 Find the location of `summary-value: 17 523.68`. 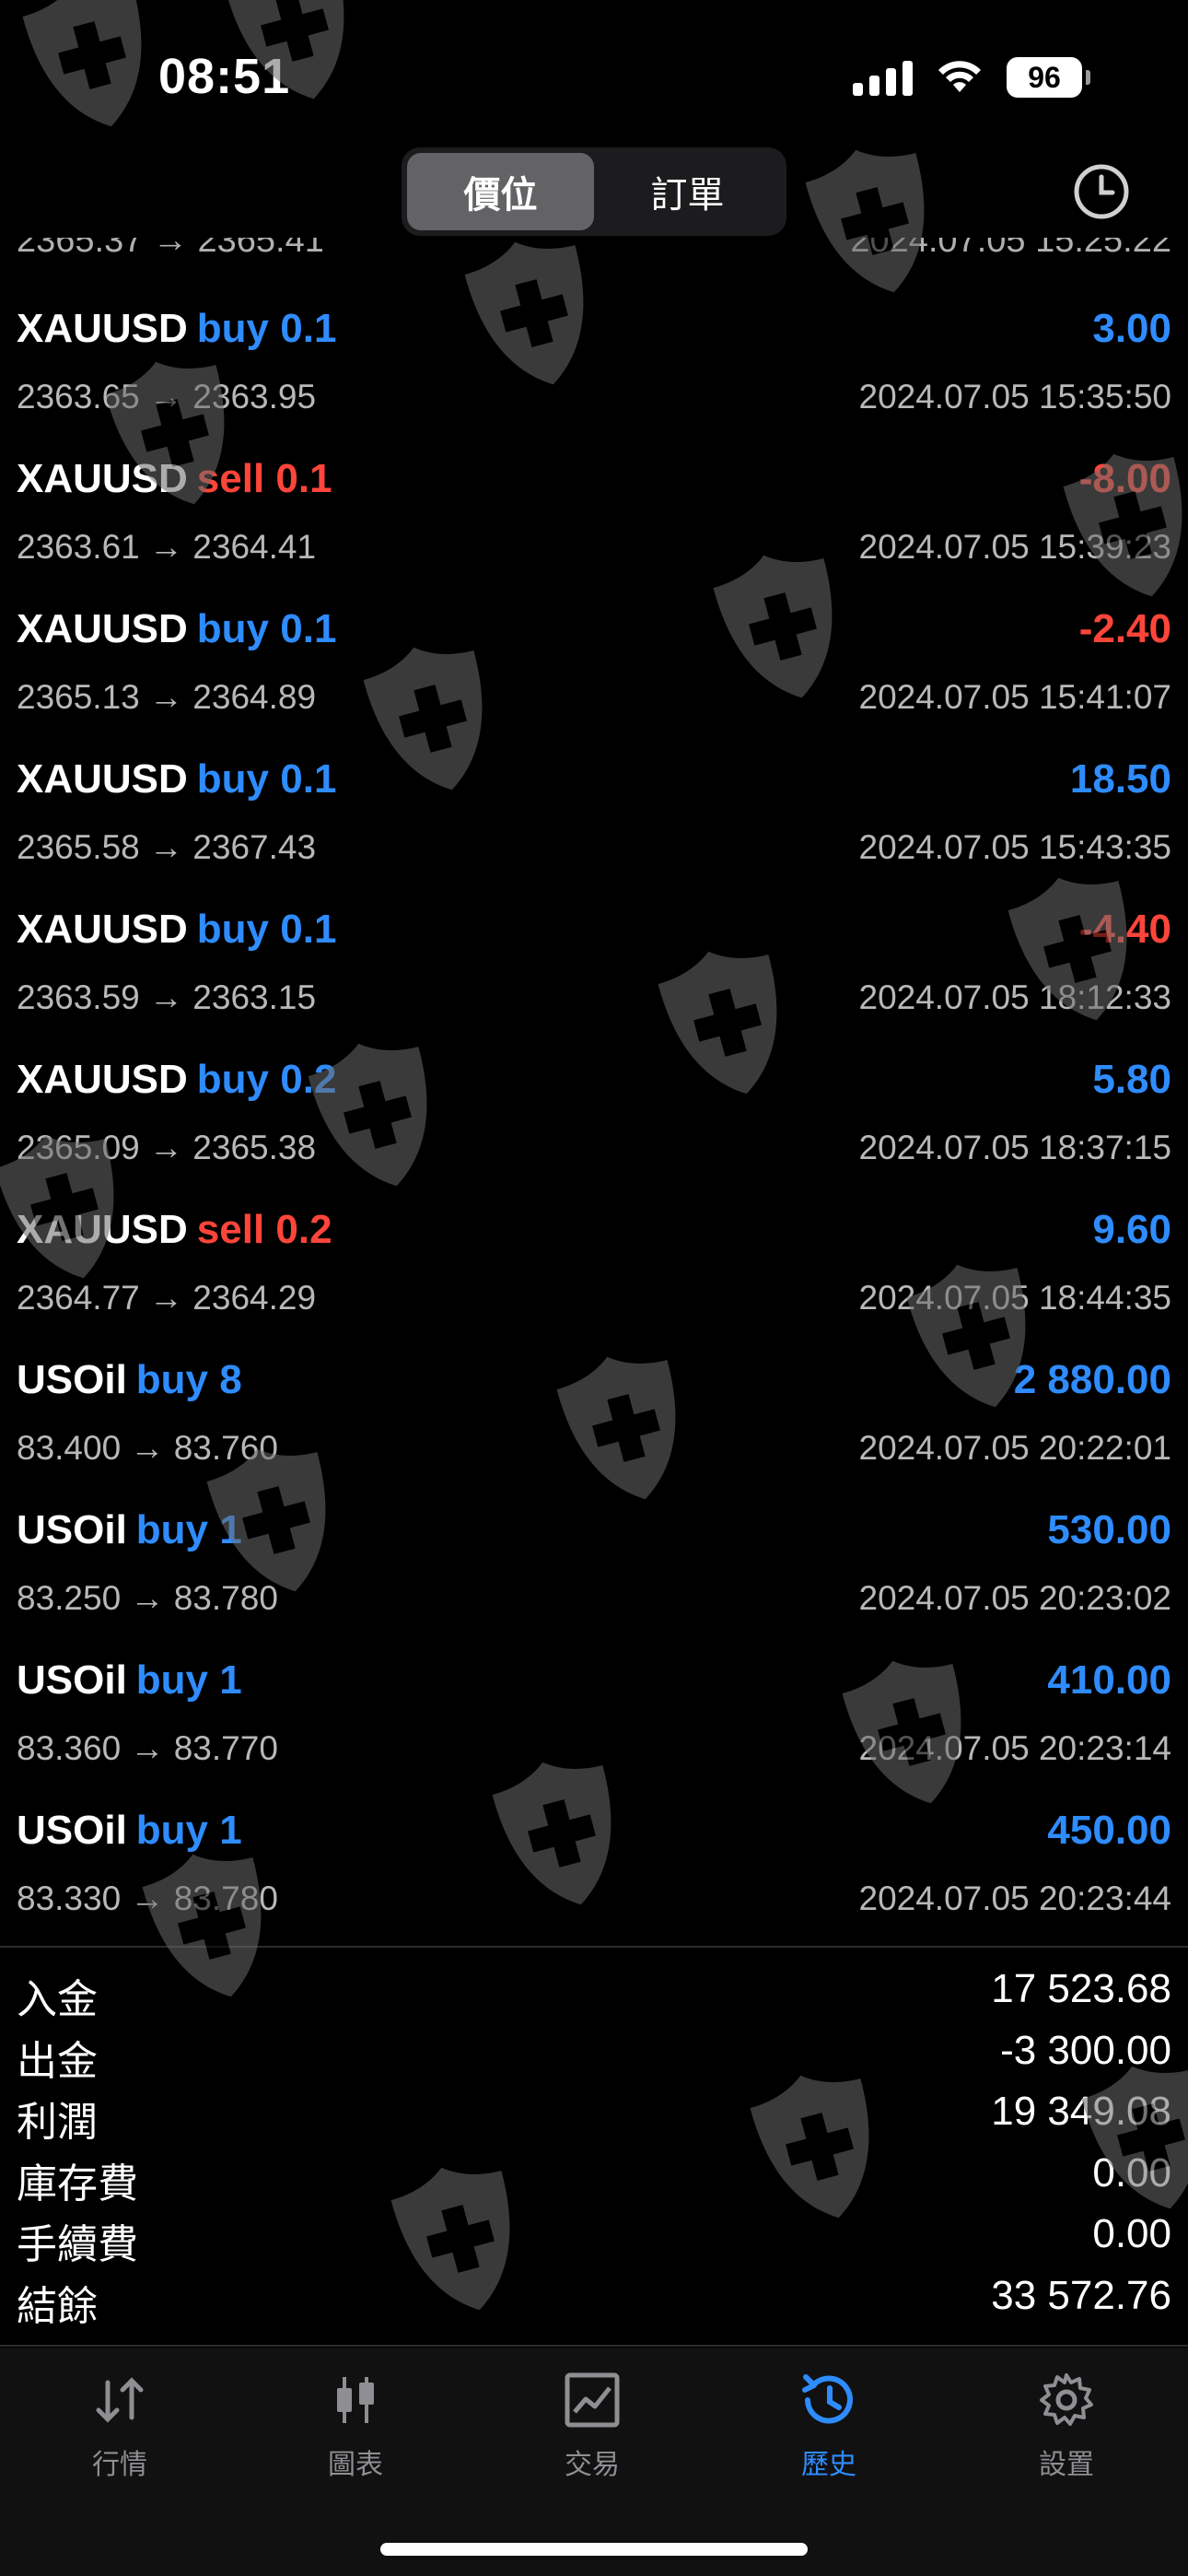

summary-value: 17 523.68 is located at coordinates (1081, 1988).